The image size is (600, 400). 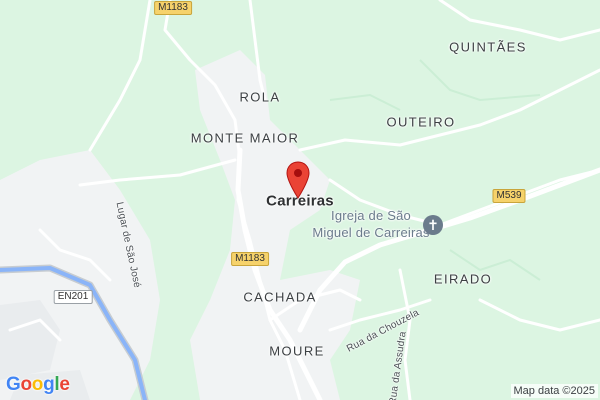 I want to click on place-label-quintaes: QUINTÃES, so click(x=488, y=47).